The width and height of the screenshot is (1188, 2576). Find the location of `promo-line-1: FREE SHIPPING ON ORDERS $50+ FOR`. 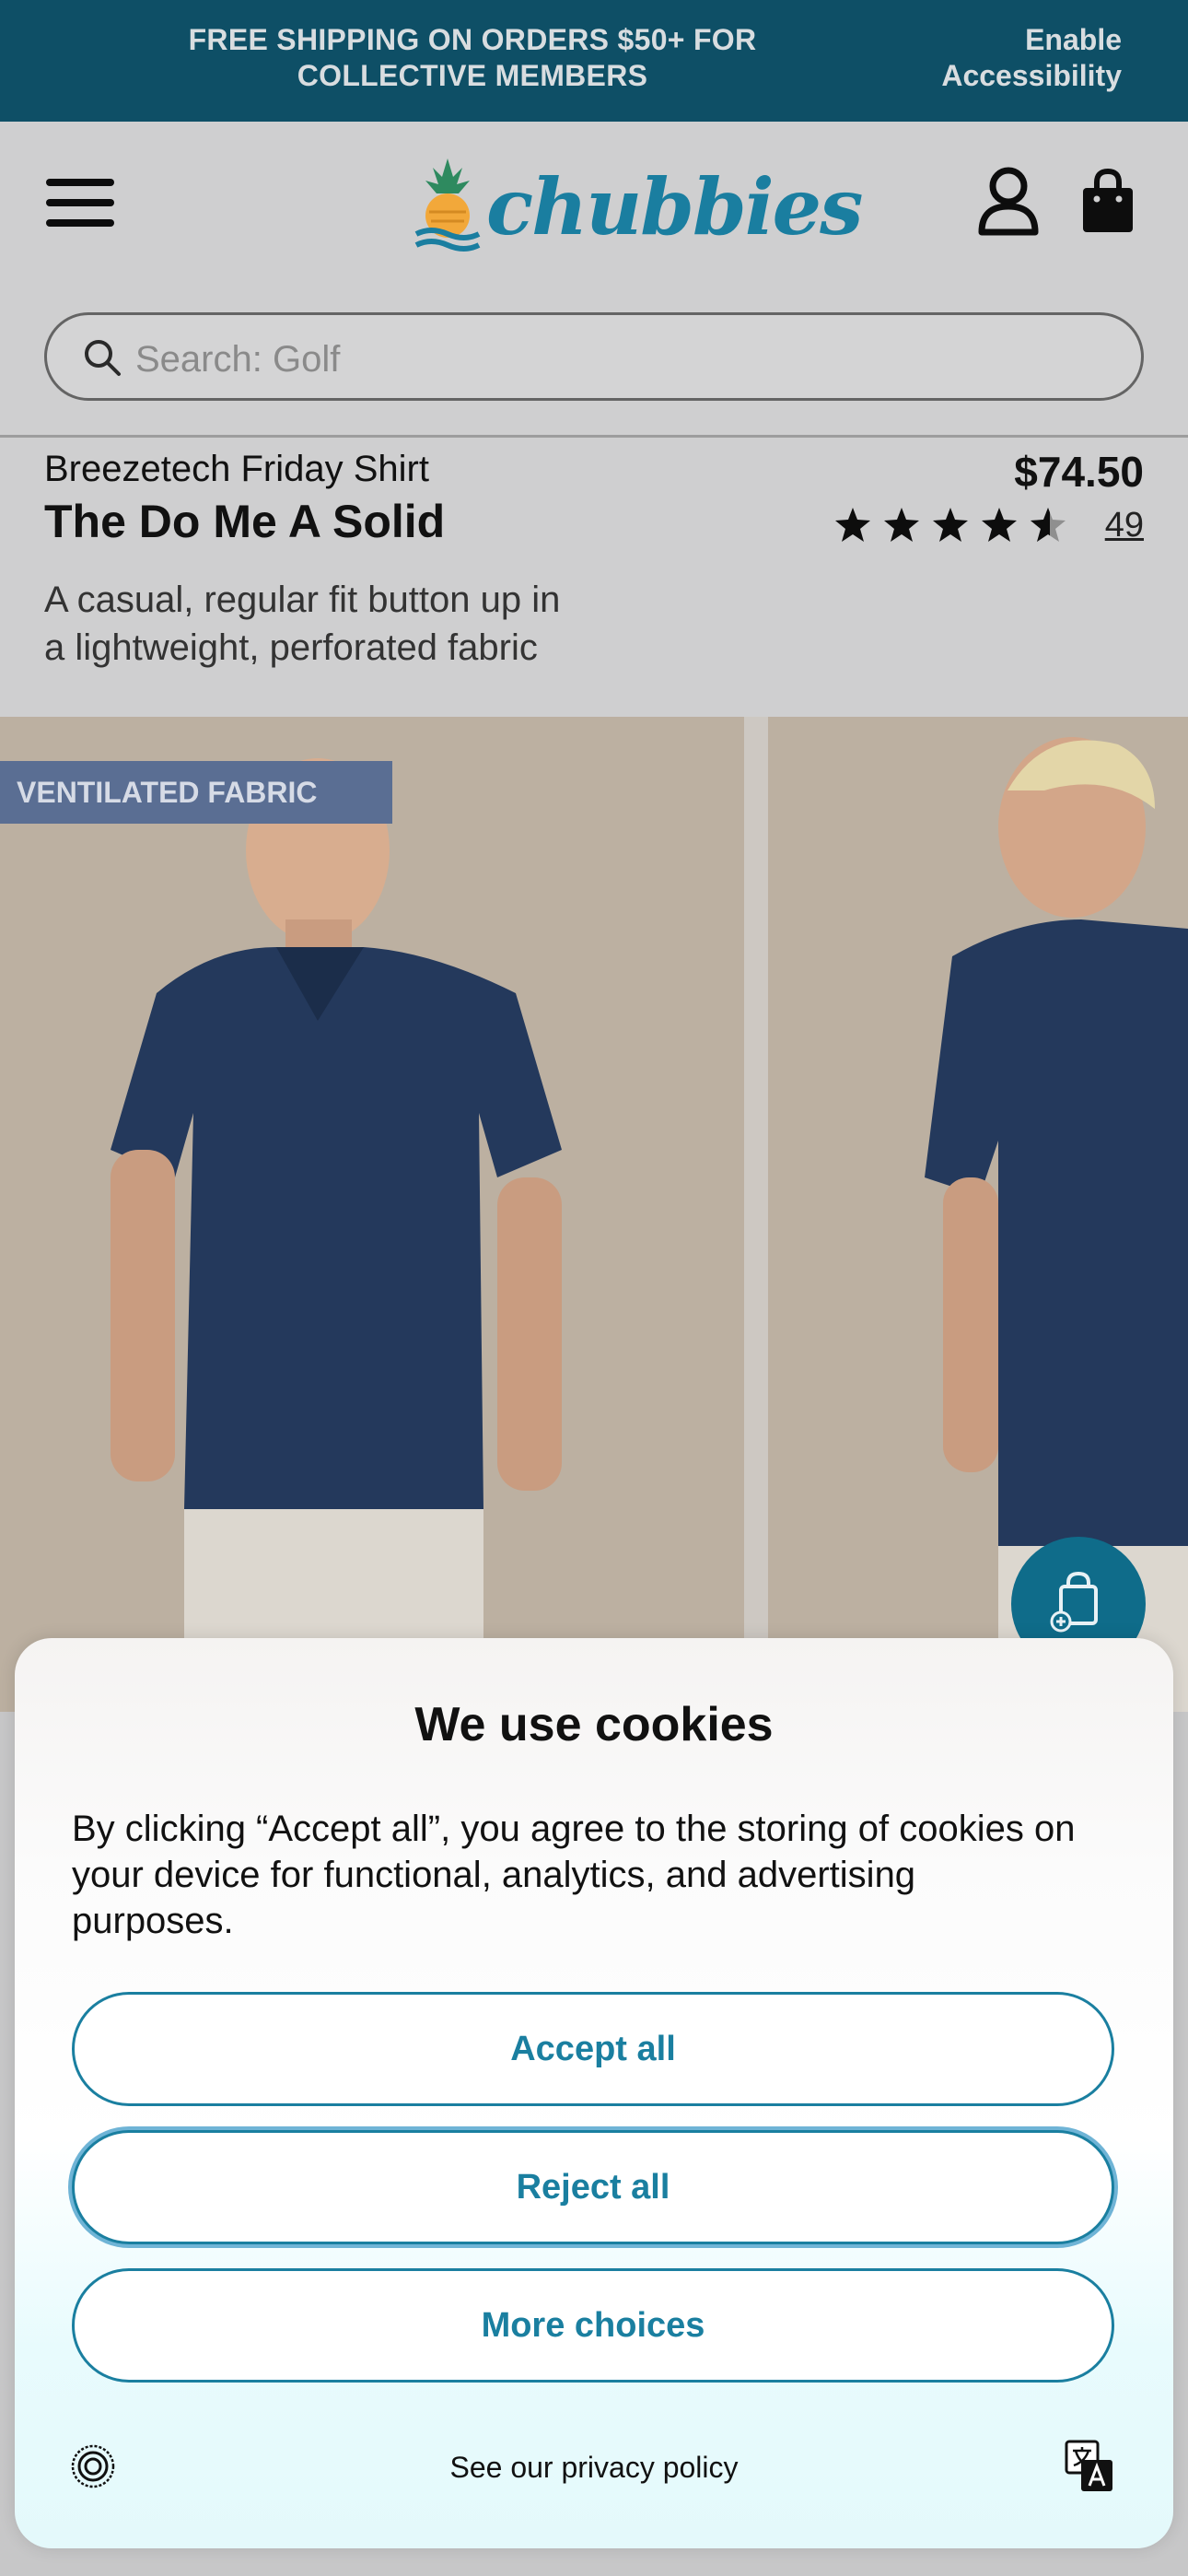

promo-line-1: FREE SHIPPING ON ORDERS $50+ FOR is located at coordinates (473, 39).